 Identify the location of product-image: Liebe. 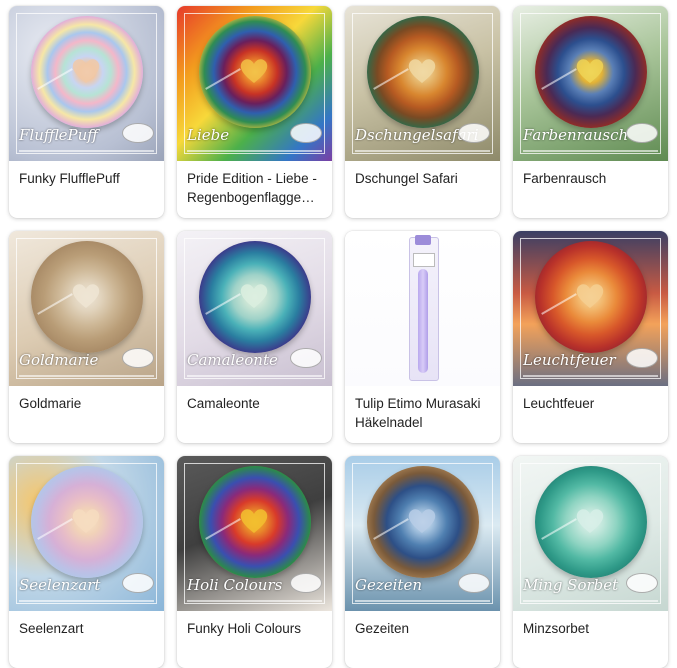
(254, 83).